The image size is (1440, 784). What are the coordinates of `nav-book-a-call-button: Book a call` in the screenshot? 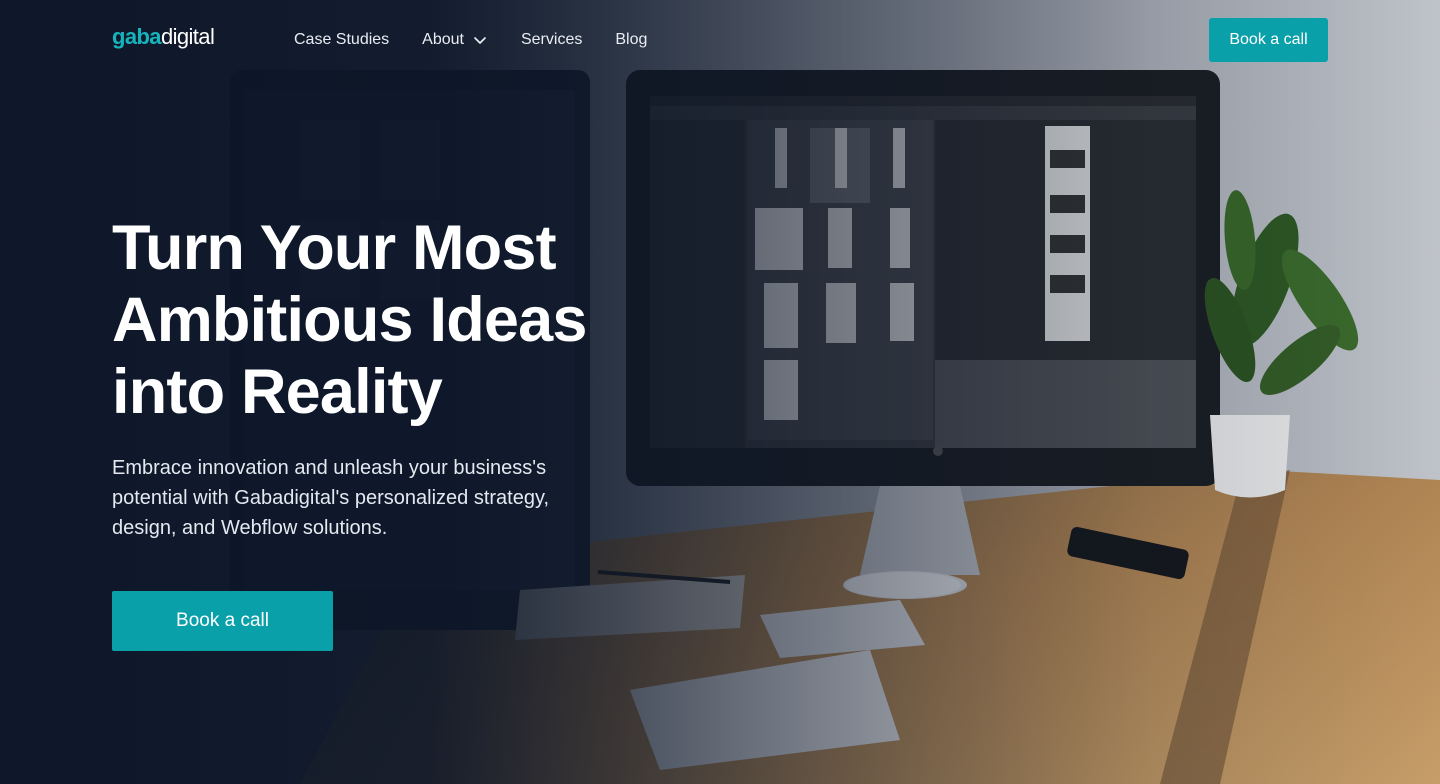 It's located at (1268, 40).